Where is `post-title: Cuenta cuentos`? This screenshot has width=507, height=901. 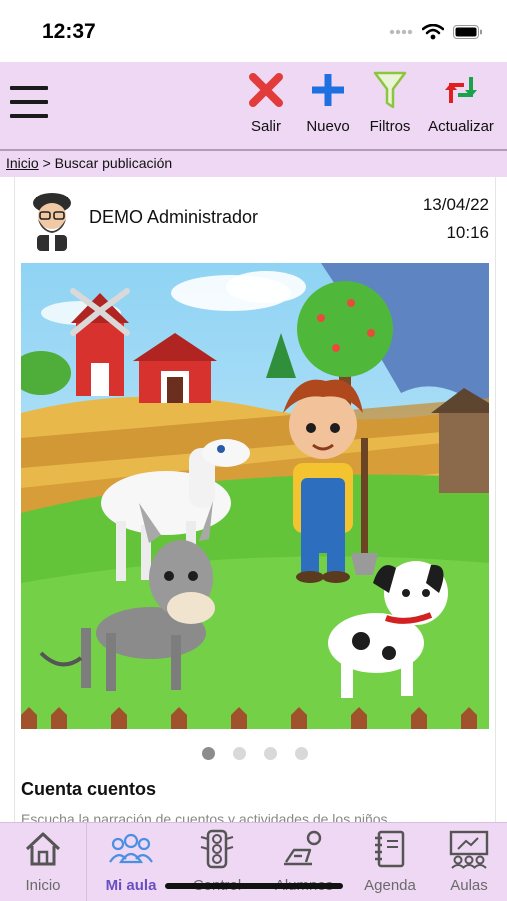 post-title: Cuenta cuentos is located at coordinates (89, 789).